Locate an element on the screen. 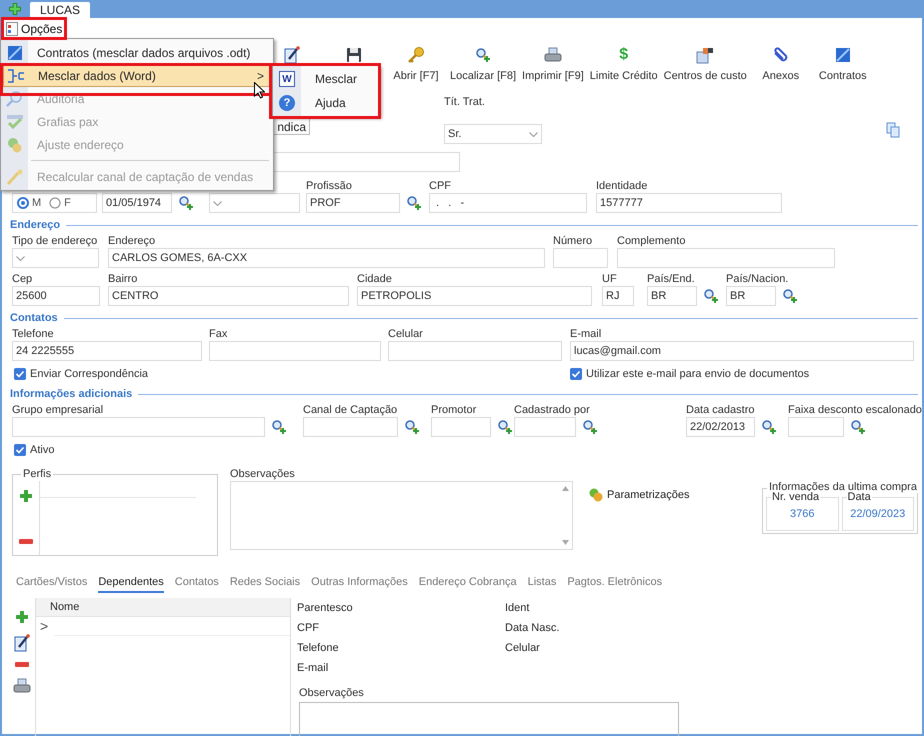  section-title: Informações adicionais is located at coordinates (71, 394).